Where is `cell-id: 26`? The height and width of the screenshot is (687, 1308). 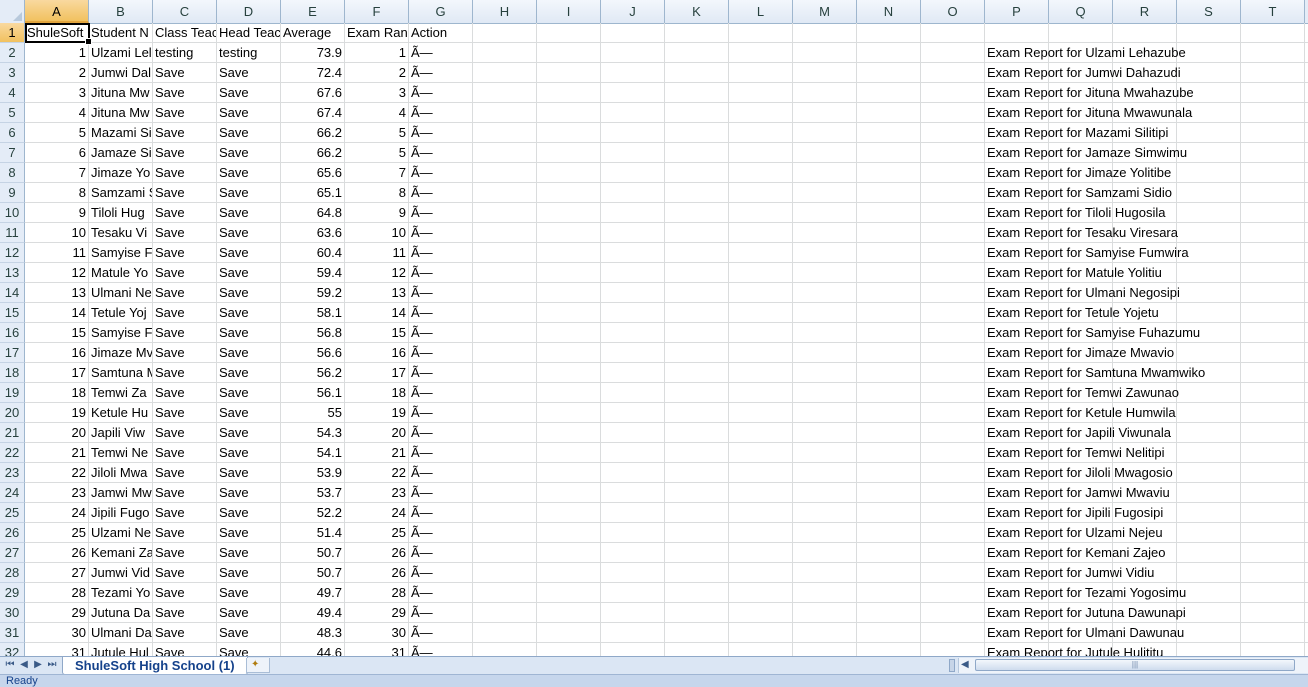
cell-id: 26 is located at coordinates (56, 553).